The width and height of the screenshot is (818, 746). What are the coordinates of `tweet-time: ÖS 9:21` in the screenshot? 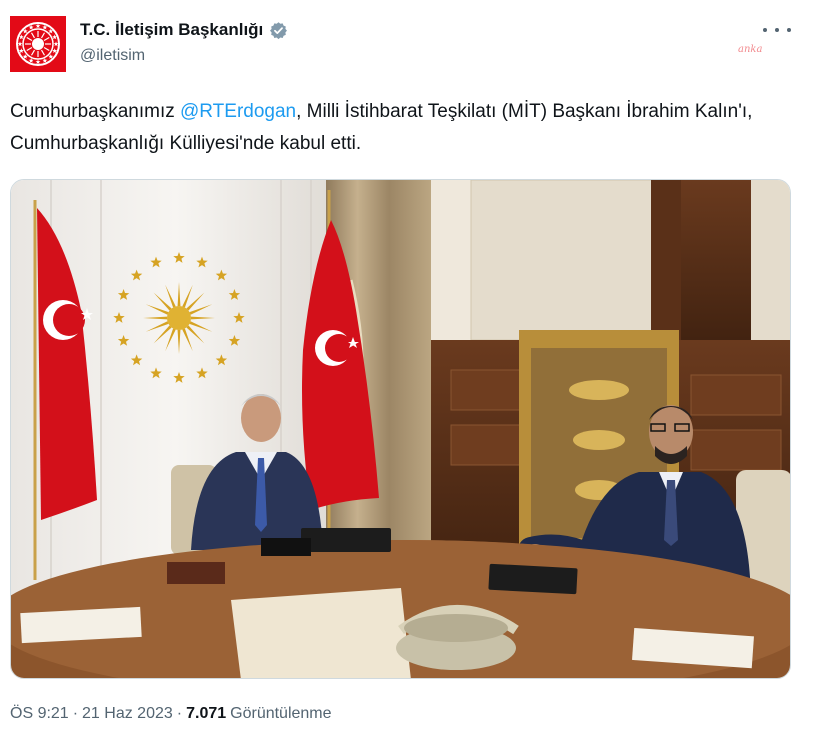 It's located at (39, 714).